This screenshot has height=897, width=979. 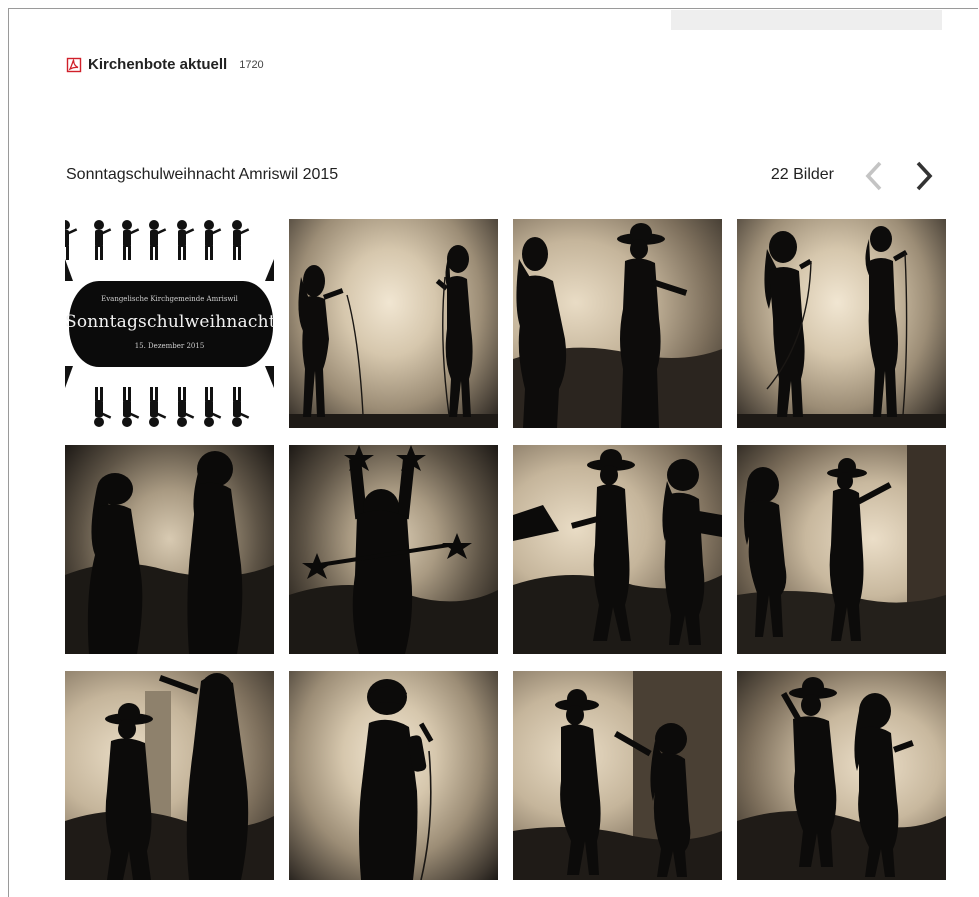 I want to click on file-link-label: Kirchenbote aktuell, so click(x=158, y=64).